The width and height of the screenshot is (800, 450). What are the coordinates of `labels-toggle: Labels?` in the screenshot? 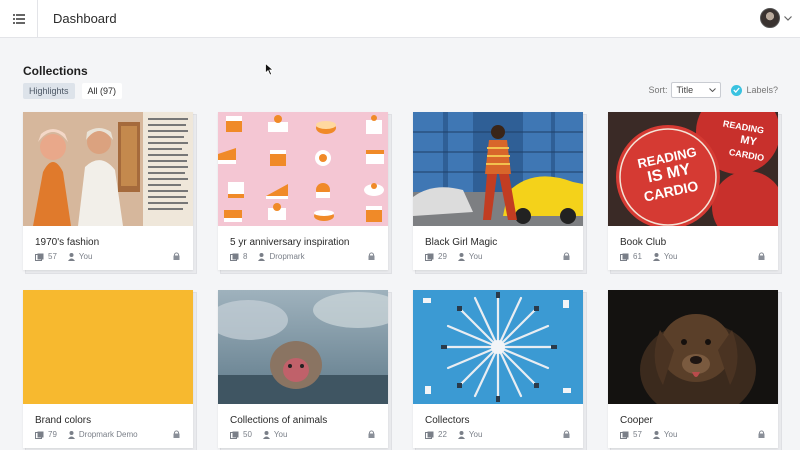 It's located at (754, 90).